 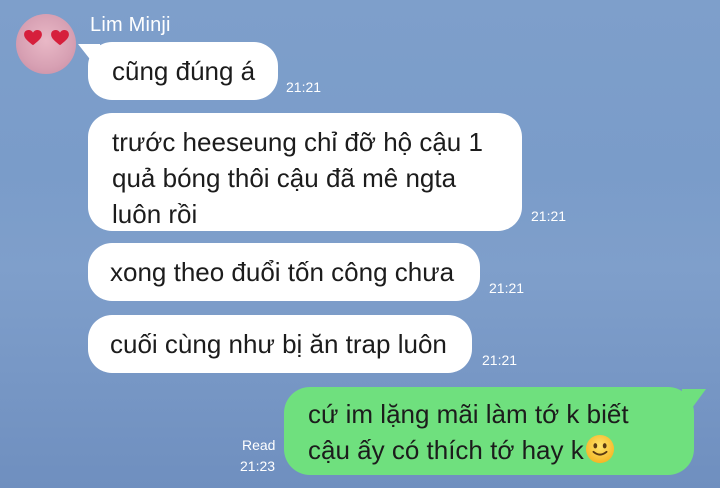 I want to click on message-text: quả bóng thôi cậu đã mê ngta, so click(x=284, y=178).